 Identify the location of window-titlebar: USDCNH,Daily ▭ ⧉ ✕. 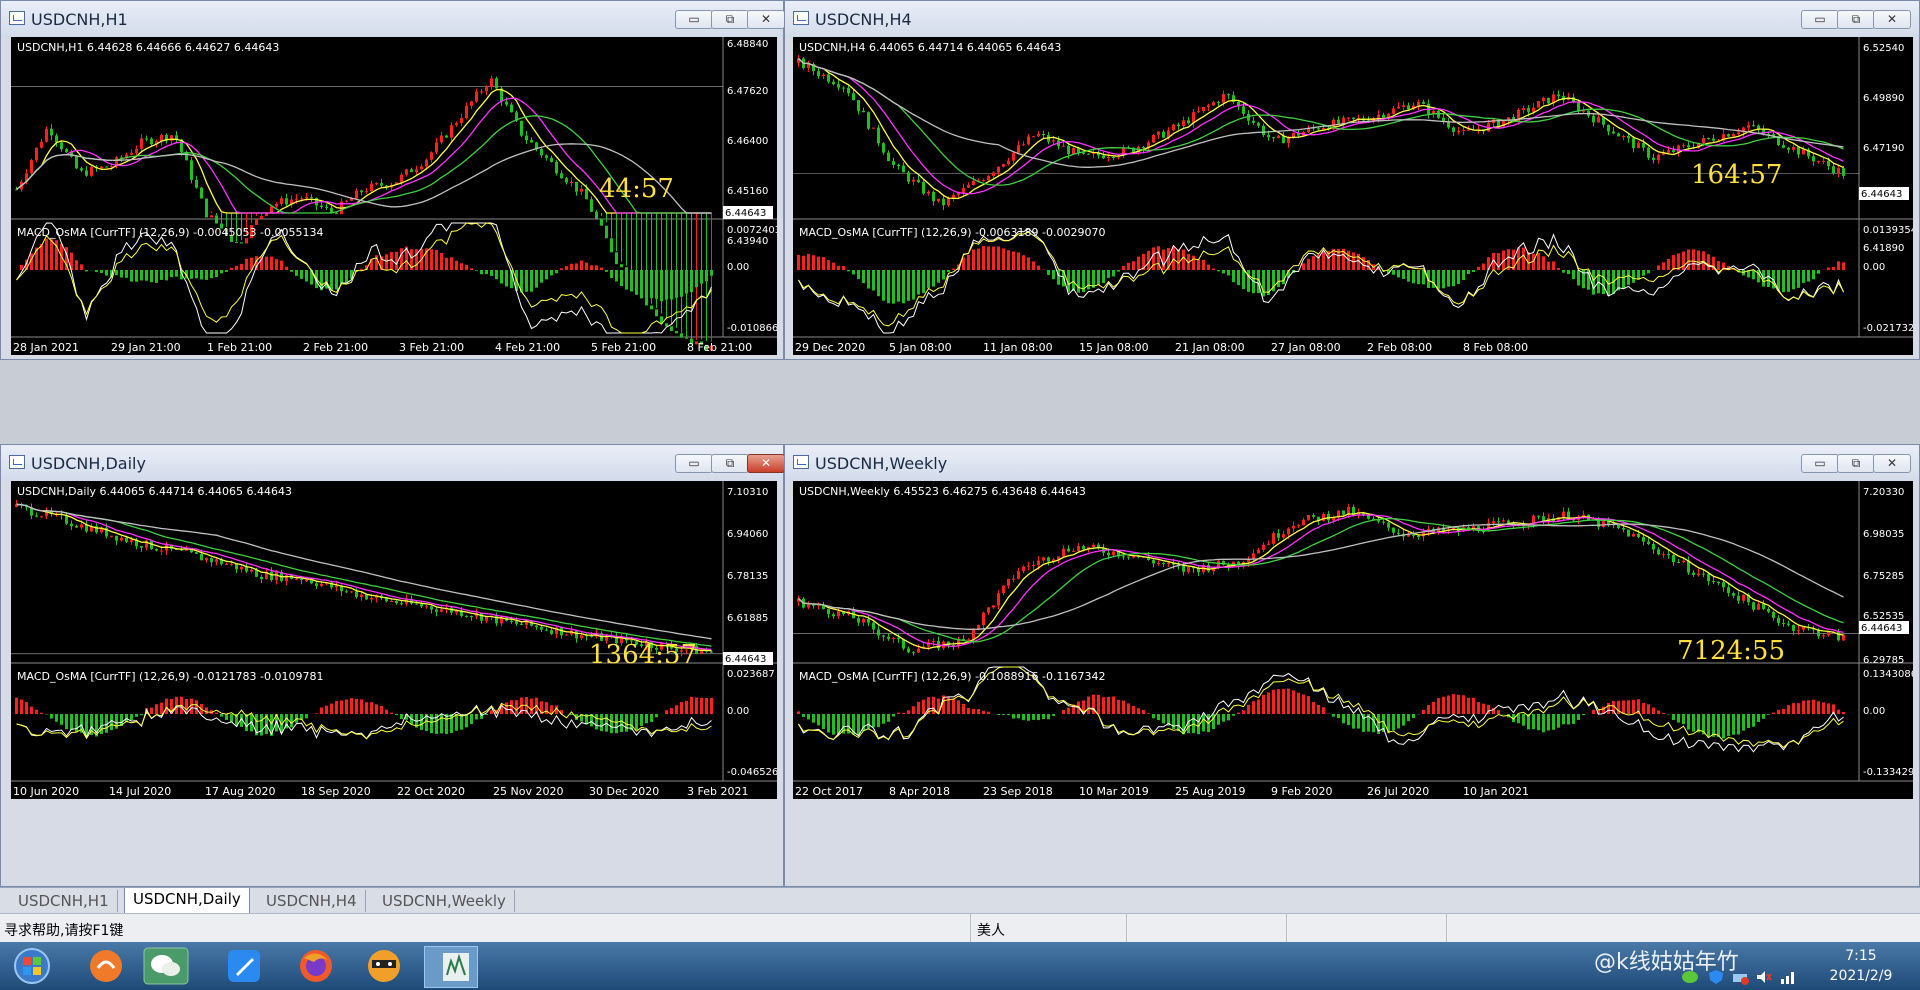
(393, 463).